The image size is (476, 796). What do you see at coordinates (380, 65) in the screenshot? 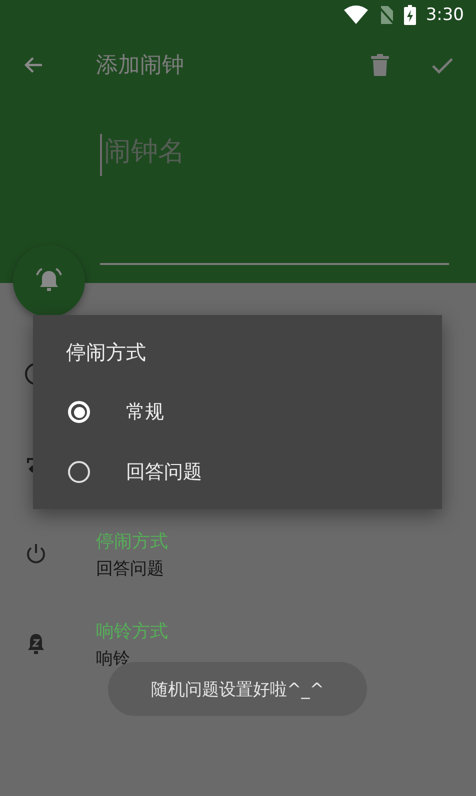
I see `trash-icon` at bounding box center [380, 65].